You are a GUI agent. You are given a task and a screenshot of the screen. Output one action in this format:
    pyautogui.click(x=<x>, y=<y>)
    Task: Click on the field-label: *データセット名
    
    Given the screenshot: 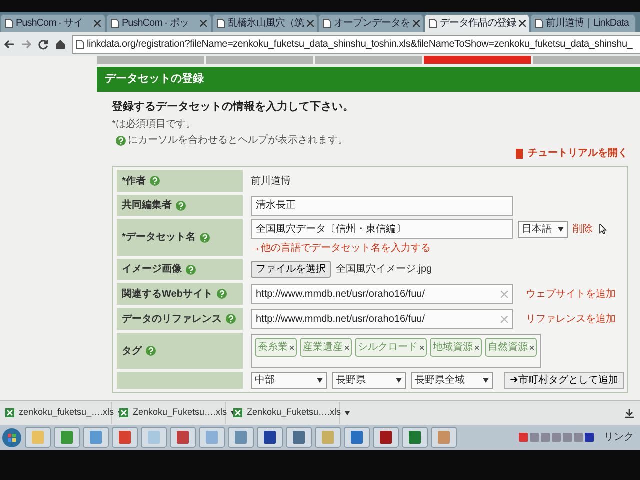 What is the action you would take?
    pyautogui.click(x=159, y=237)
    